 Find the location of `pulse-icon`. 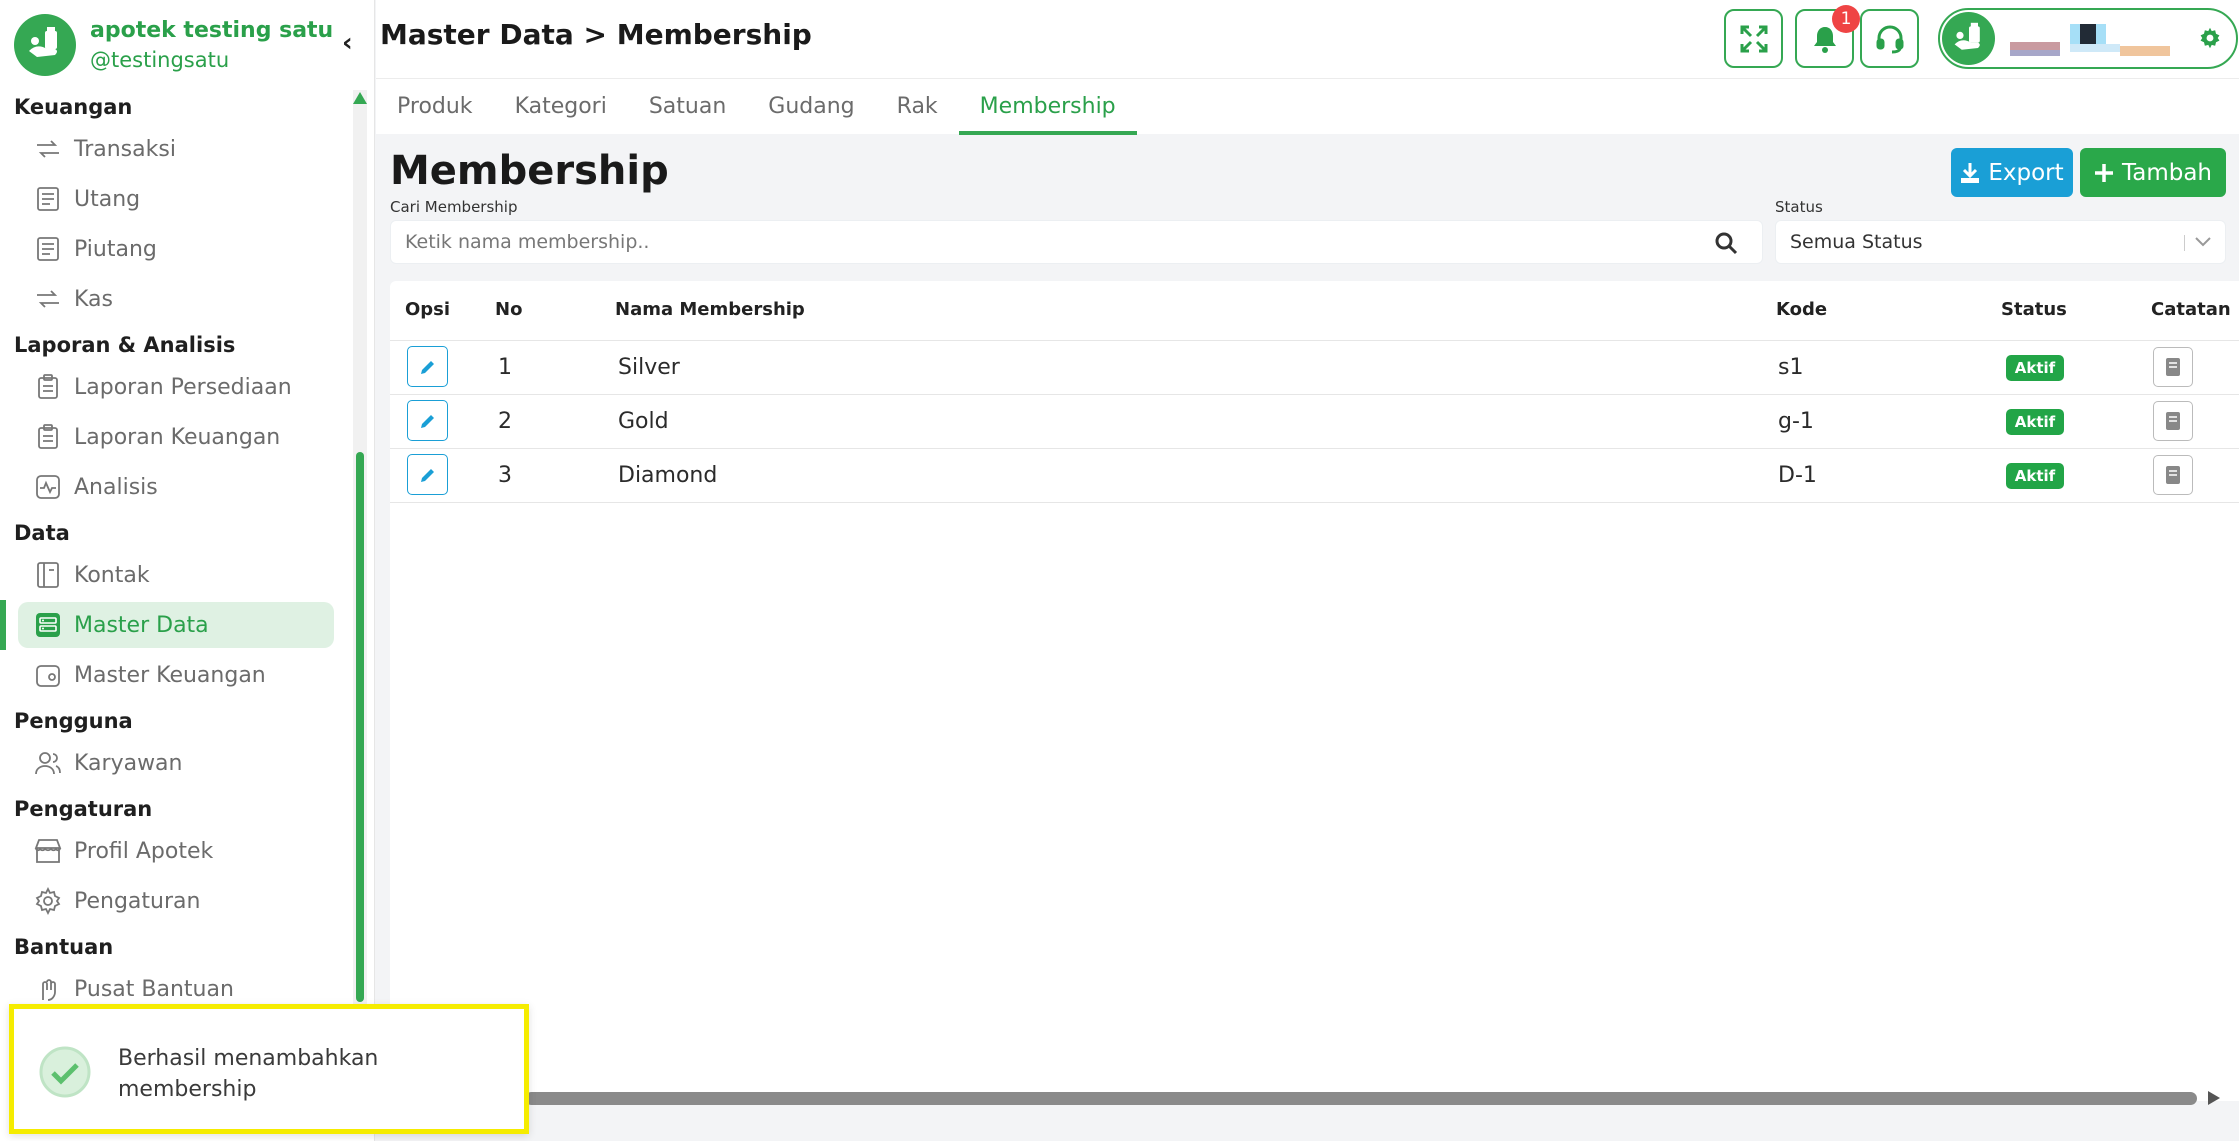

pulse-icon is located at coordinates (48, 487).